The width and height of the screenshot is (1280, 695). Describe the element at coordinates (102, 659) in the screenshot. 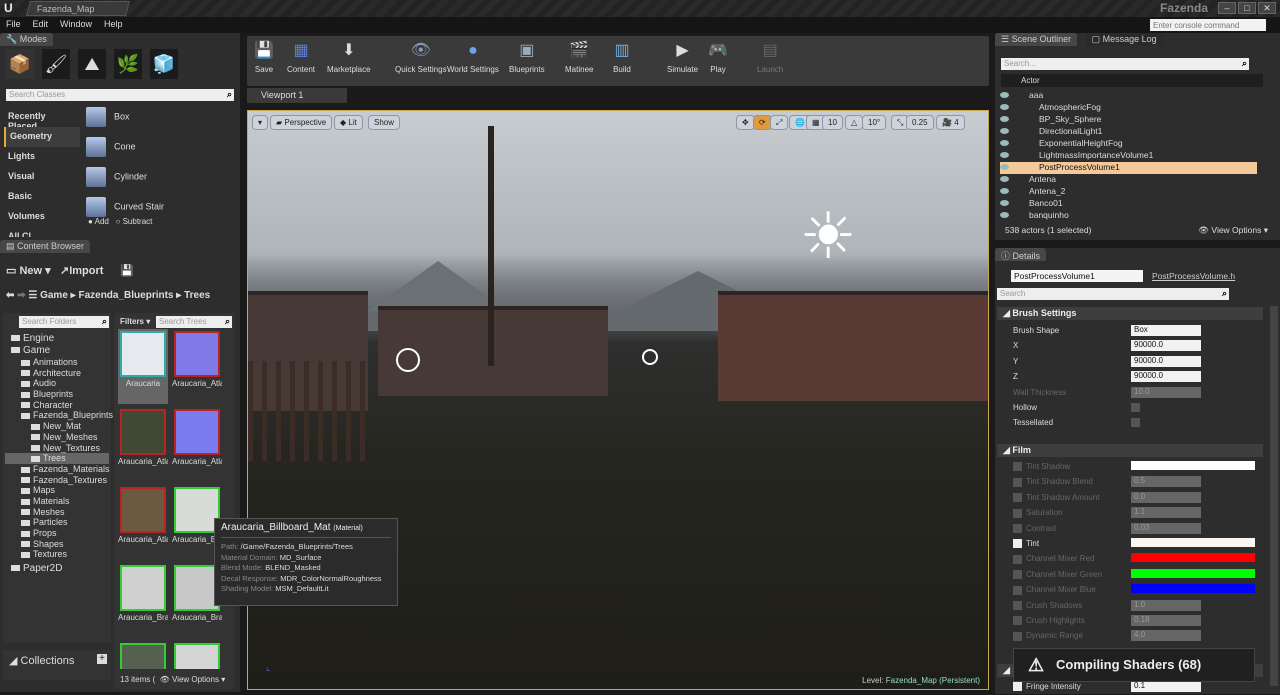

I see `add-collection-icon: +` at that location.